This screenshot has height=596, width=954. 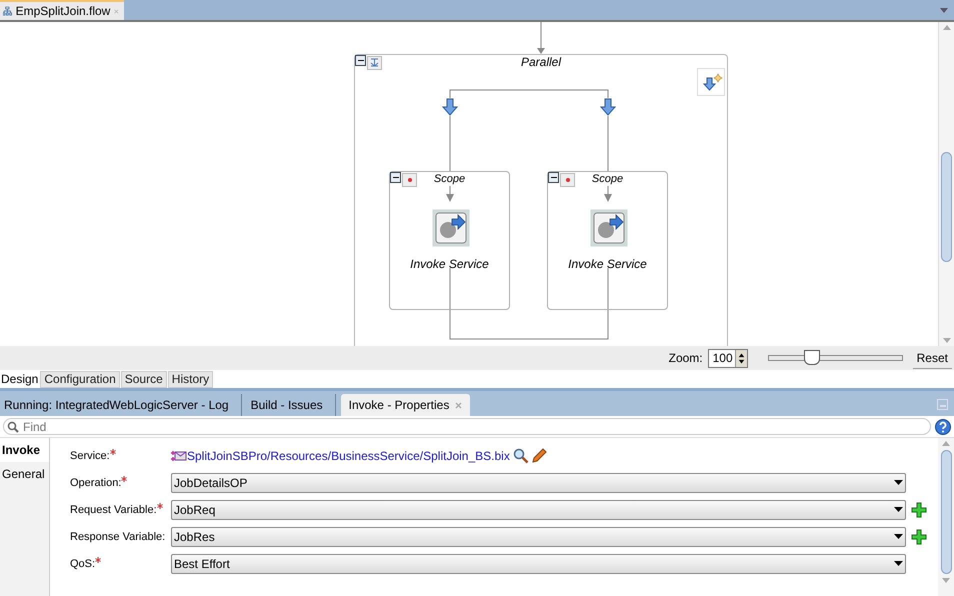 I want to click on view-tab: Source, so click(x=143, y=379).